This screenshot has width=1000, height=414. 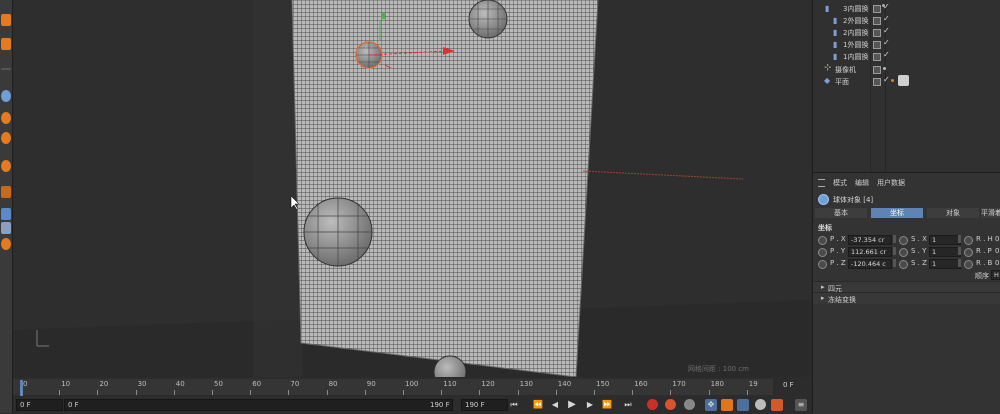 I want to click on go-to-start-icon: ⏮, so click(x=514, y=405).